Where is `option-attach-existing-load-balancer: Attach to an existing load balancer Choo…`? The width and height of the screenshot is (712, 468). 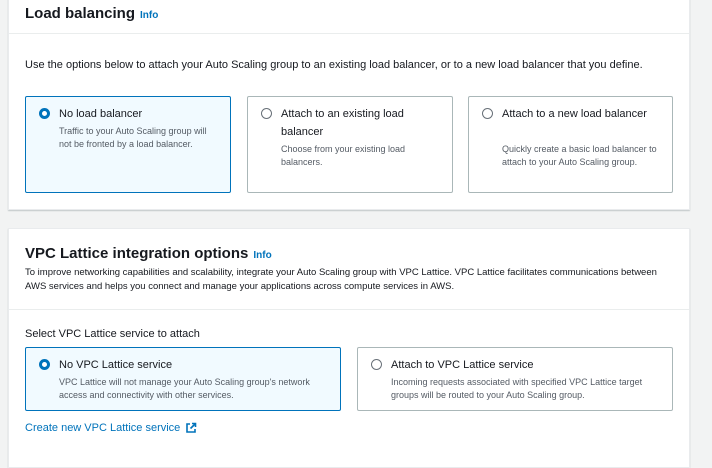
option-attach-existing-load-balancer: Attach to an existing load balancer Choo… is located at coordinates (350, 144).